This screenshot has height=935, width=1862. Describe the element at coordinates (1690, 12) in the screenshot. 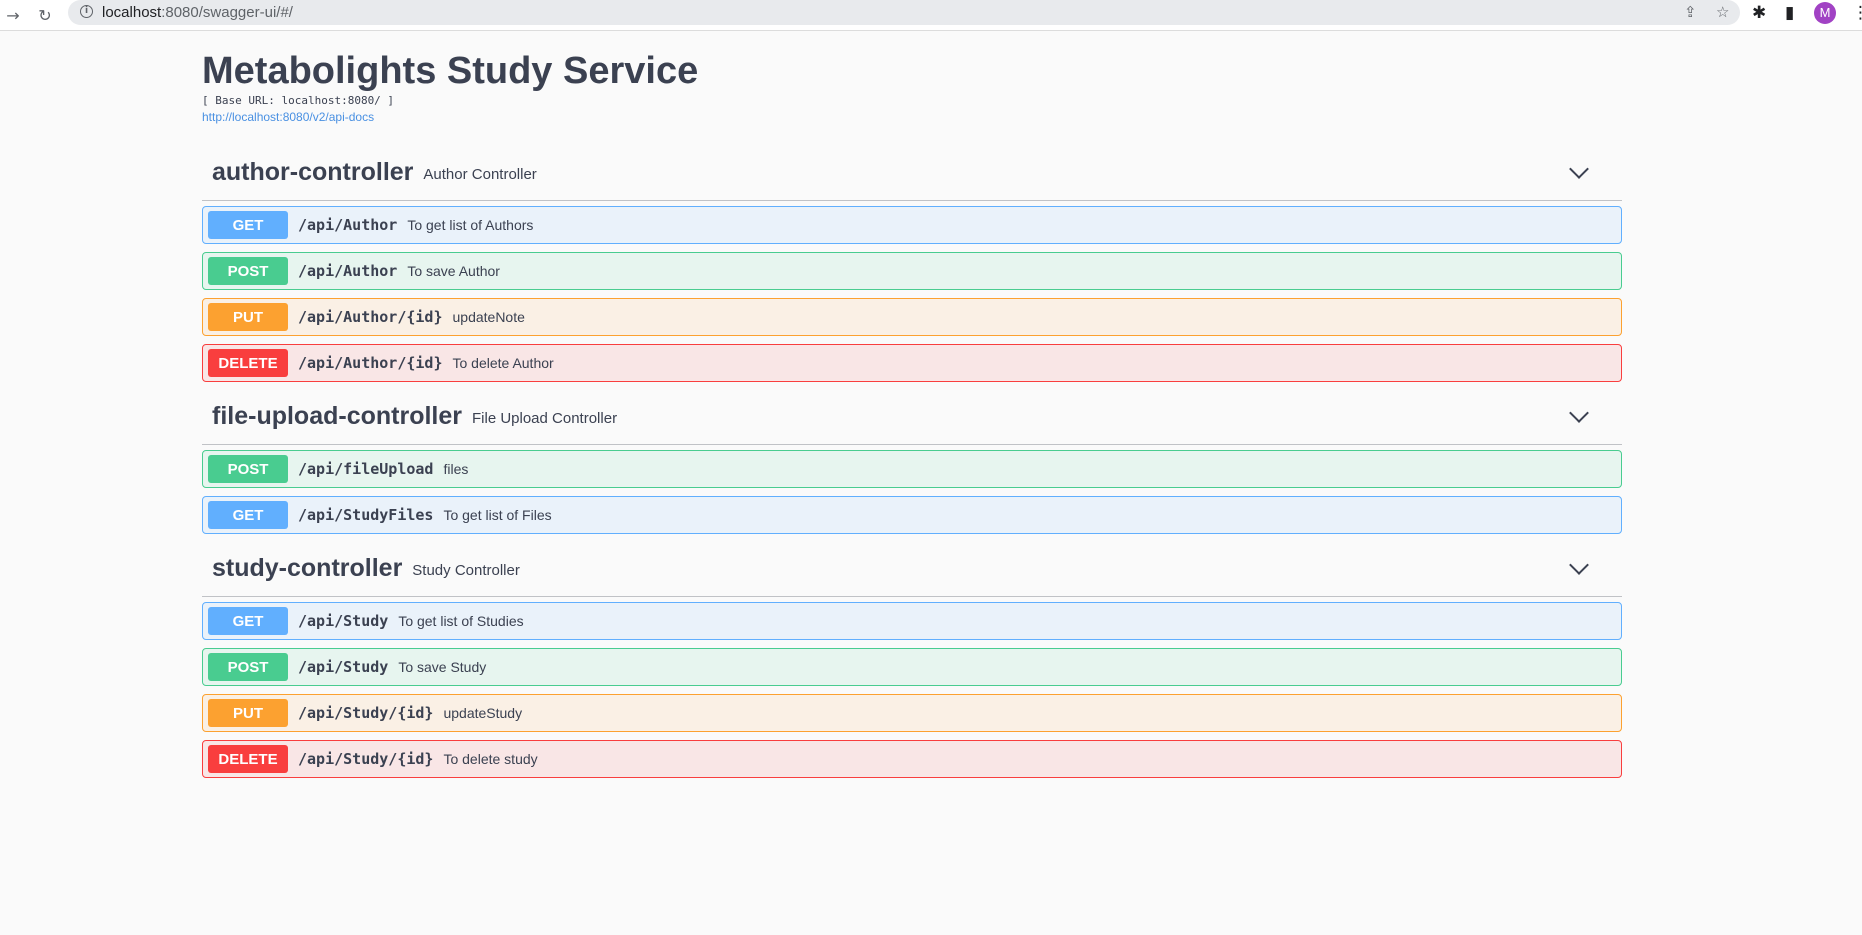

I see `share-icon: ⇪` at that location.